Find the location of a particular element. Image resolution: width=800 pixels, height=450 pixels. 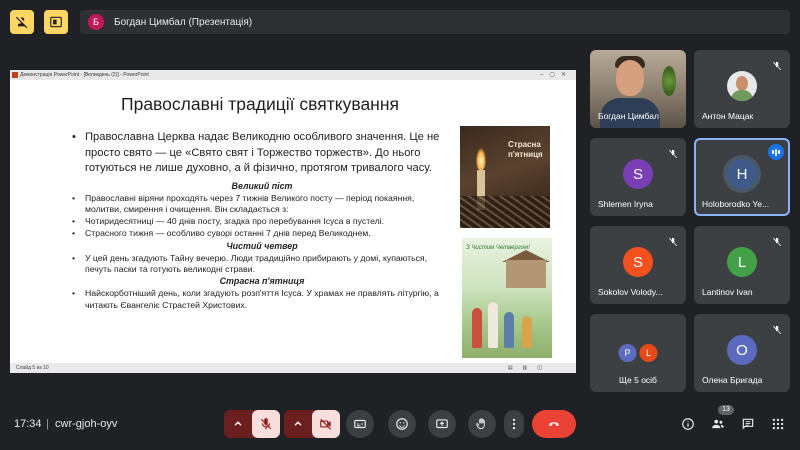

participant-tile: О Олена Бригада is located at coordinates (742, 353).